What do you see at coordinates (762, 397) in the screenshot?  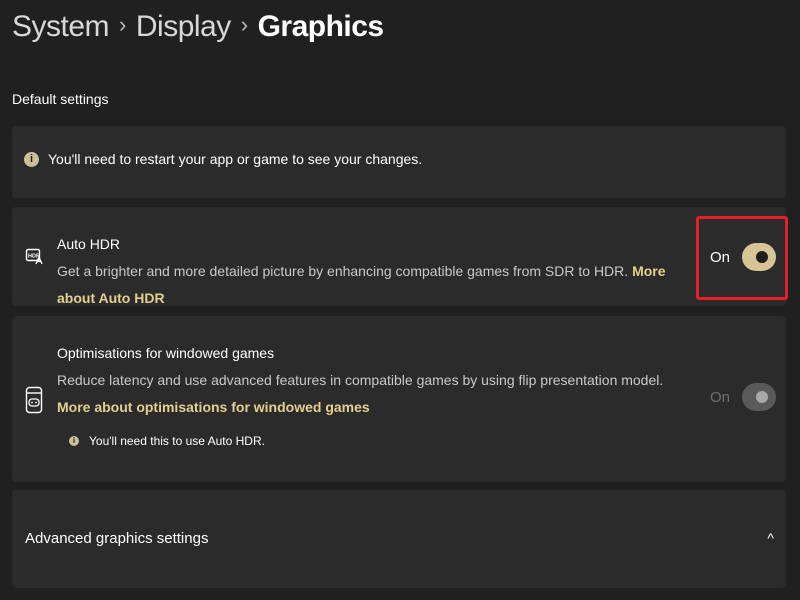 I see `toggle-knob` at bounding box center [762, 397].